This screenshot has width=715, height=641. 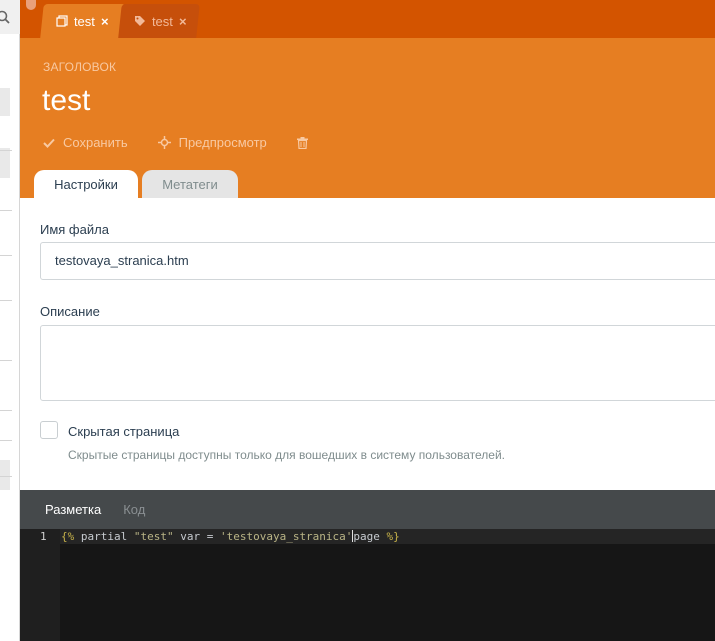 What do you see at coordinates (73, 509) in the screenshot?
I see `tab-markup: Разметка` at bounding box center [73, 509].